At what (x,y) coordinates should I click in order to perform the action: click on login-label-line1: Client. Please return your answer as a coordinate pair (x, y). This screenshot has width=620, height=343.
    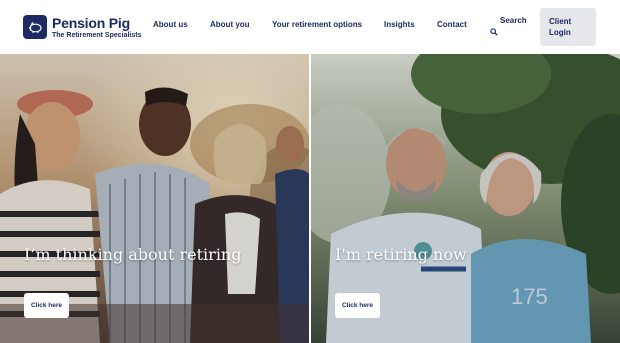
    Looking at the image, I should click on (560, 21).